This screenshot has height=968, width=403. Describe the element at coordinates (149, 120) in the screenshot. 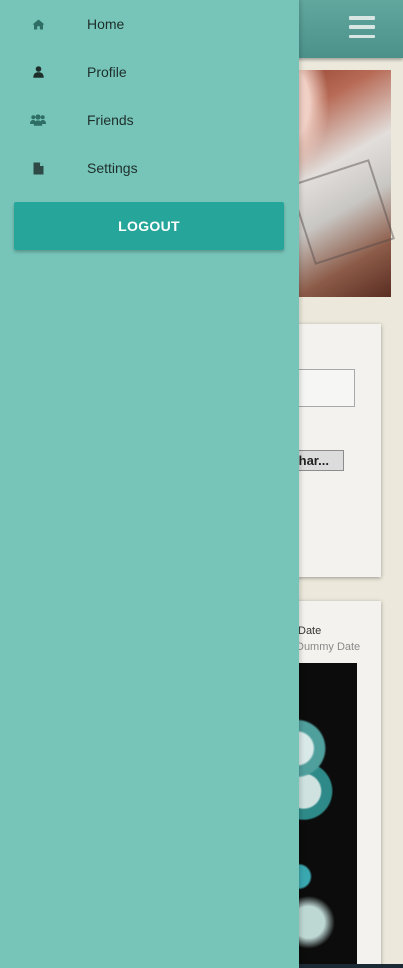

I see `nav-item-friends: Friends` at that location.